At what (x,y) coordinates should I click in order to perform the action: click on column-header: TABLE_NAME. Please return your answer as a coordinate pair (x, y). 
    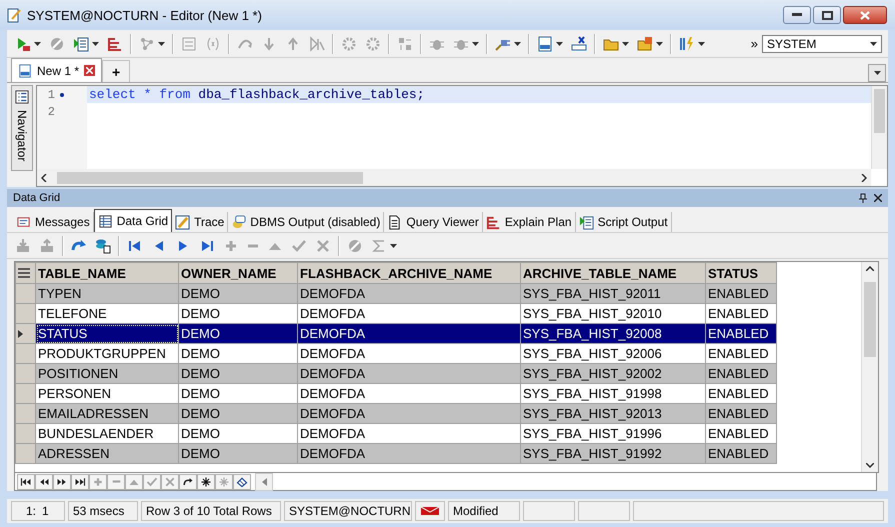
    Looking at the image, I should click on (107, 273).